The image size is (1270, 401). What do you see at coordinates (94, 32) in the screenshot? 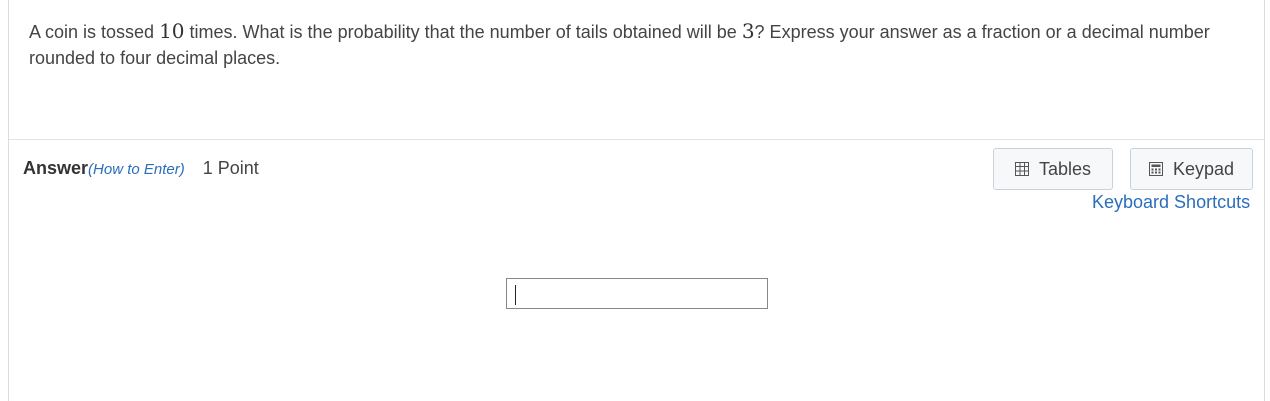
I see `question-text-part1: A coin is tossed` at bounding box center [94, 32].